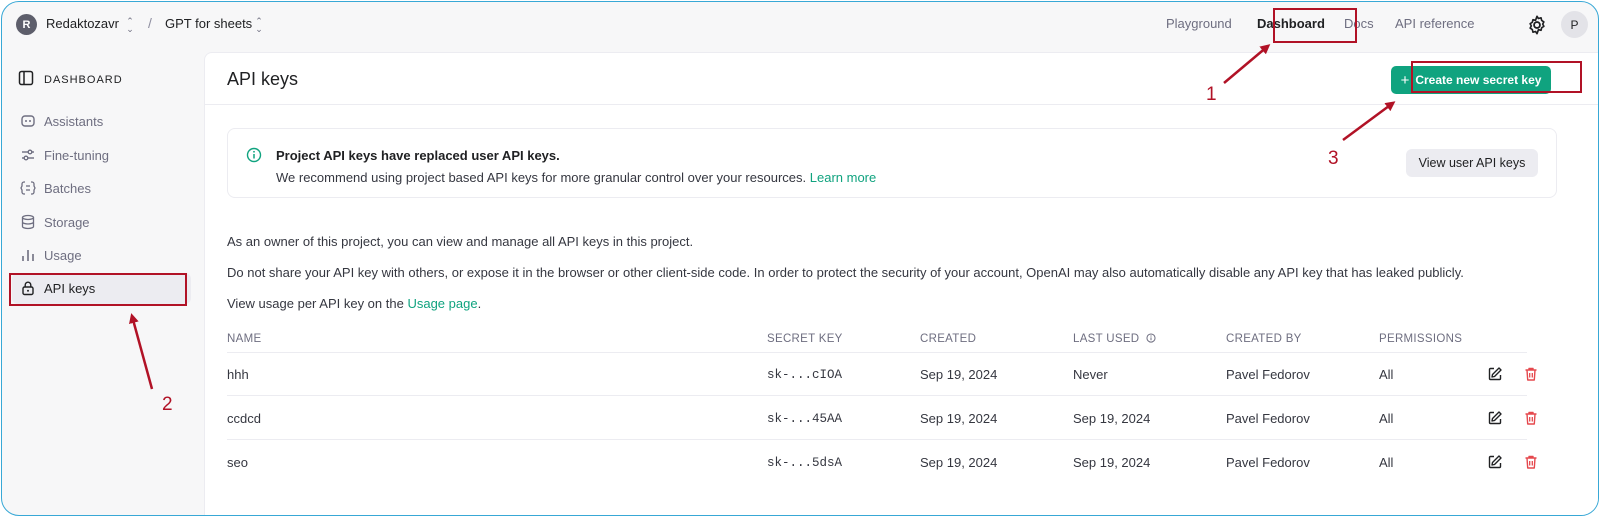  I want to click on annotation-label-1: 1, so click(1211, 94).